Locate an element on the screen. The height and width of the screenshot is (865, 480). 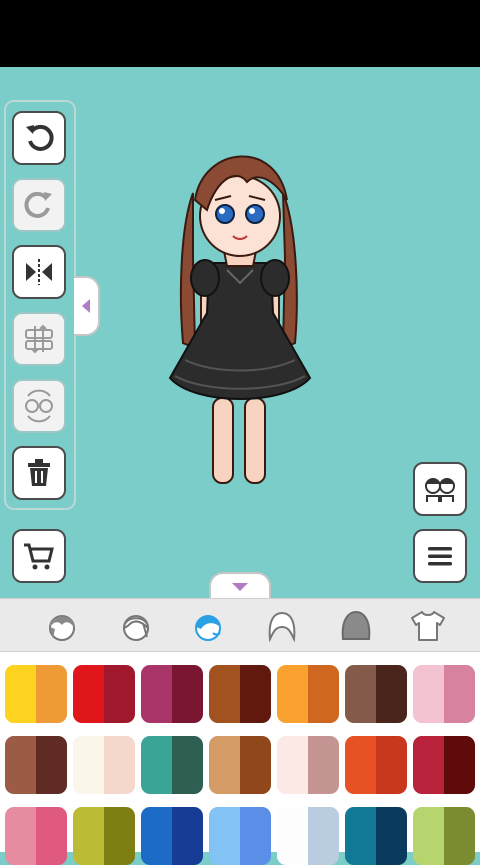
head-shape-icon is located at coordinates (282, 627).